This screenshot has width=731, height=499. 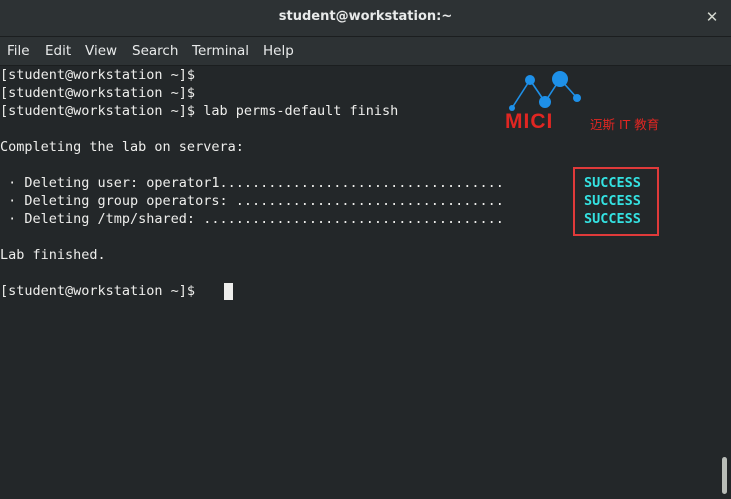 I want to click on terminal-line: Completing the lab on servera:, so click(x=122, y=147).